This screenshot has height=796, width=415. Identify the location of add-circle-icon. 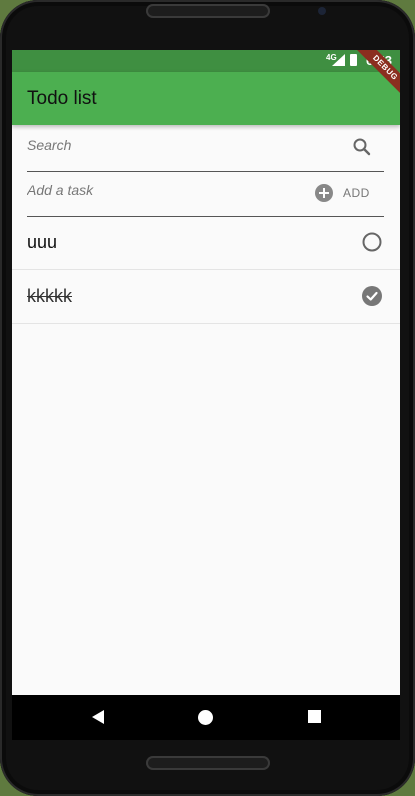
(324, 193).